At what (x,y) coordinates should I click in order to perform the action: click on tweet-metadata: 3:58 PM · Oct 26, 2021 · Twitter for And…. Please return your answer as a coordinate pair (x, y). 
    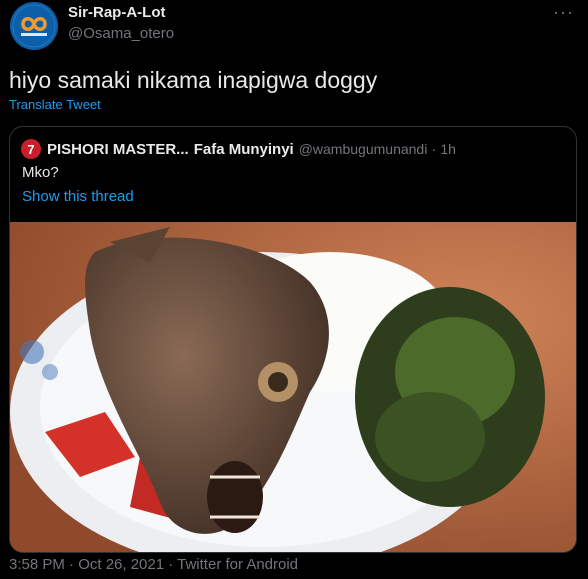
    Looking at the image, I should click on (153, 564).